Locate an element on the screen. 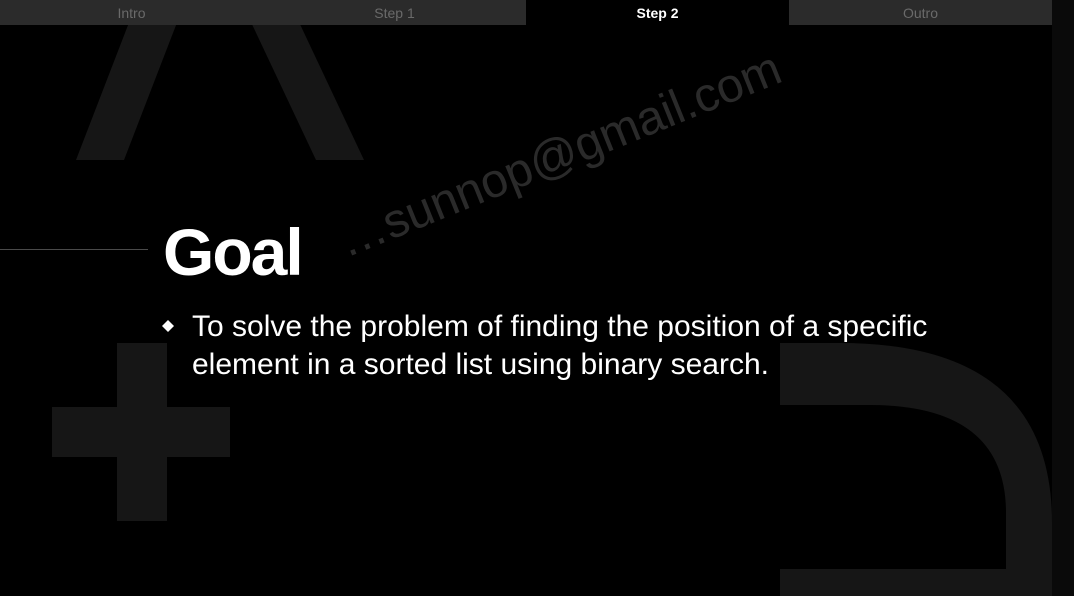  tab-step-2: Step 2 is located at coordinates (657, 12).